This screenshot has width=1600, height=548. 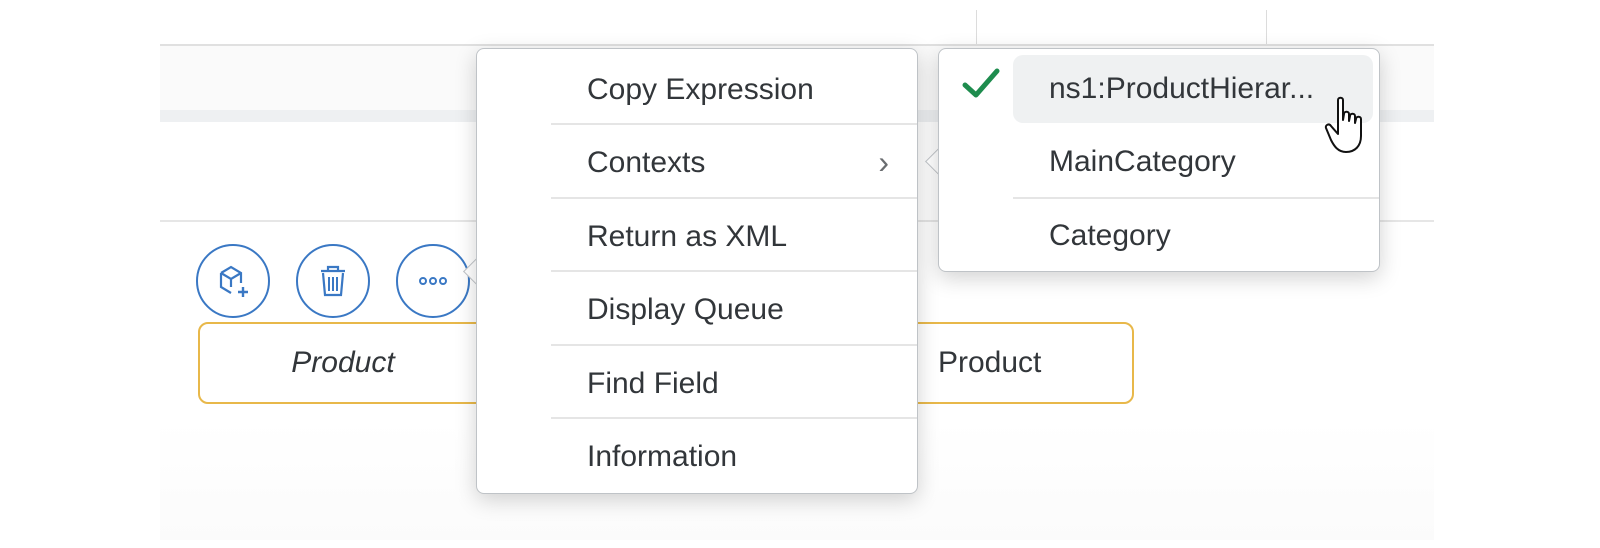 I want to click on menu-item-find-field: Find Field, so click(x=734, y=383).